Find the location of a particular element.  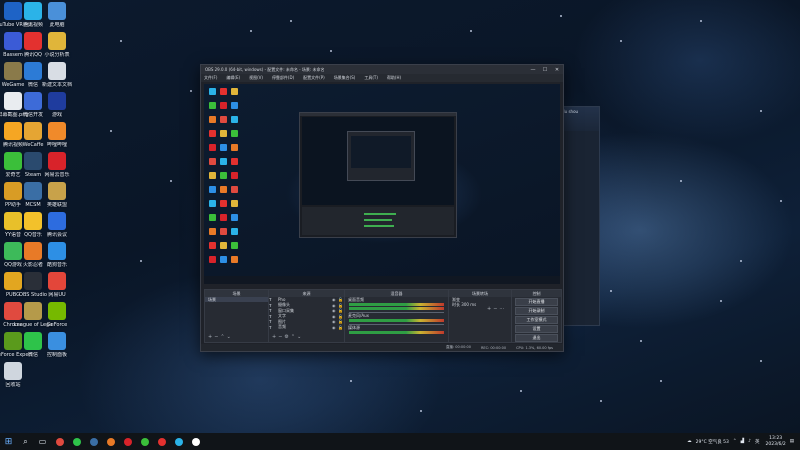

clock: 13:23 2023/6/2 is located at coordinates (776, 441).